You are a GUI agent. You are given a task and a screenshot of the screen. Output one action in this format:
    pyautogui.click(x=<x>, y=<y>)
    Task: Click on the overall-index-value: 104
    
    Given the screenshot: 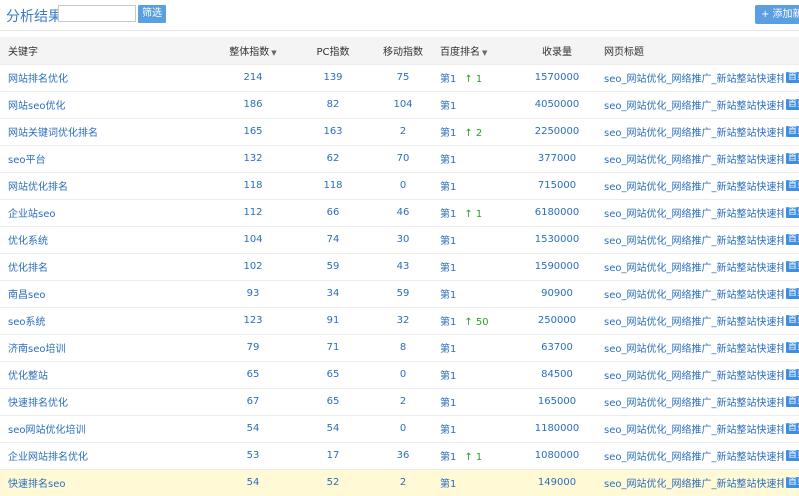 What is the action you would take?
    pyautogui.click(x=253, y=239)
    